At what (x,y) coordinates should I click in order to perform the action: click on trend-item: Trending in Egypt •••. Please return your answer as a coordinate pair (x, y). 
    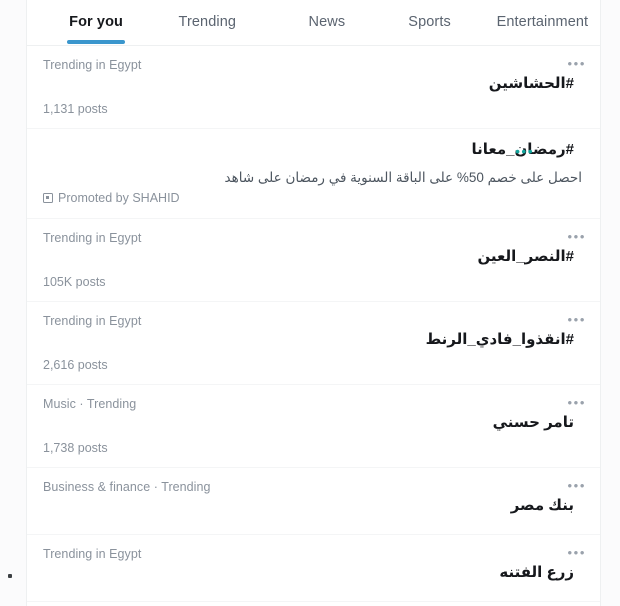
    Looking at the image, I should click on (313, 604).